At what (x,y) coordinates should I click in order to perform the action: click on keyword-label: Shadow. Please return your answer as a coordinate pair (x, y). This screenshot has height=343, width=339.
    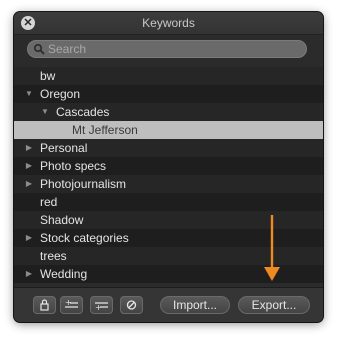
    Looking at the image, I should click on (62, 220).